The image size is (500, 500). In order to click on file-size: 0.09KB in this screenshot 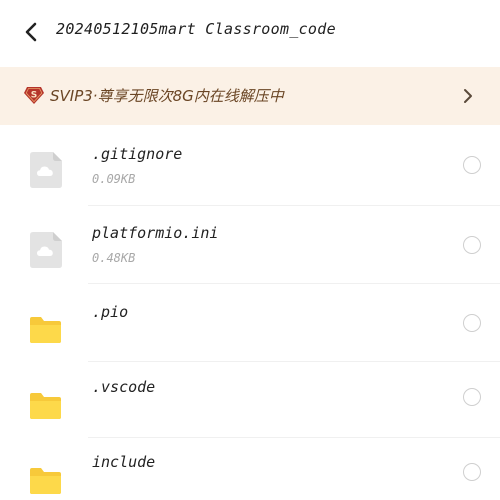, I will do `click(114, 179)`.